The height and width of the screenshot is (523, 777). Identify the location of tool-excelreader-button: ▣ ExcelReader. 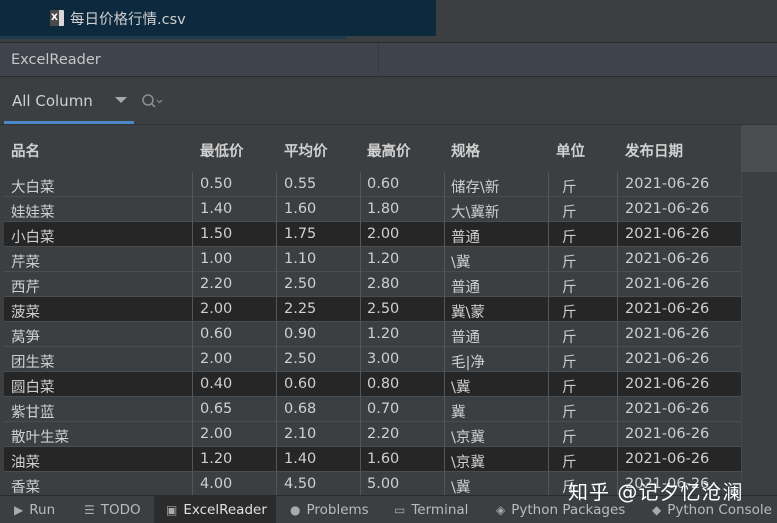
(215, 509).